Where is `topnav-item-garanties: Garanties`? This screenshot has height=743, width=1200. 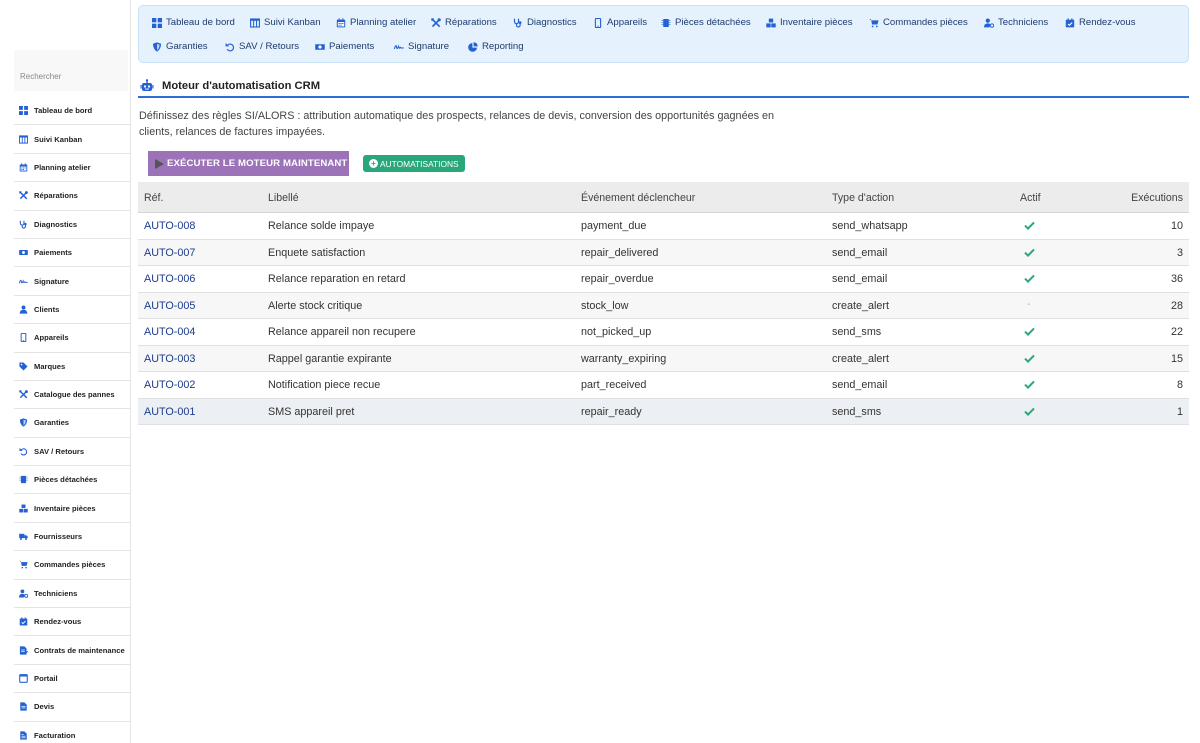 topnav-item-garanties: Garanties is located at coordinates (180, 46).